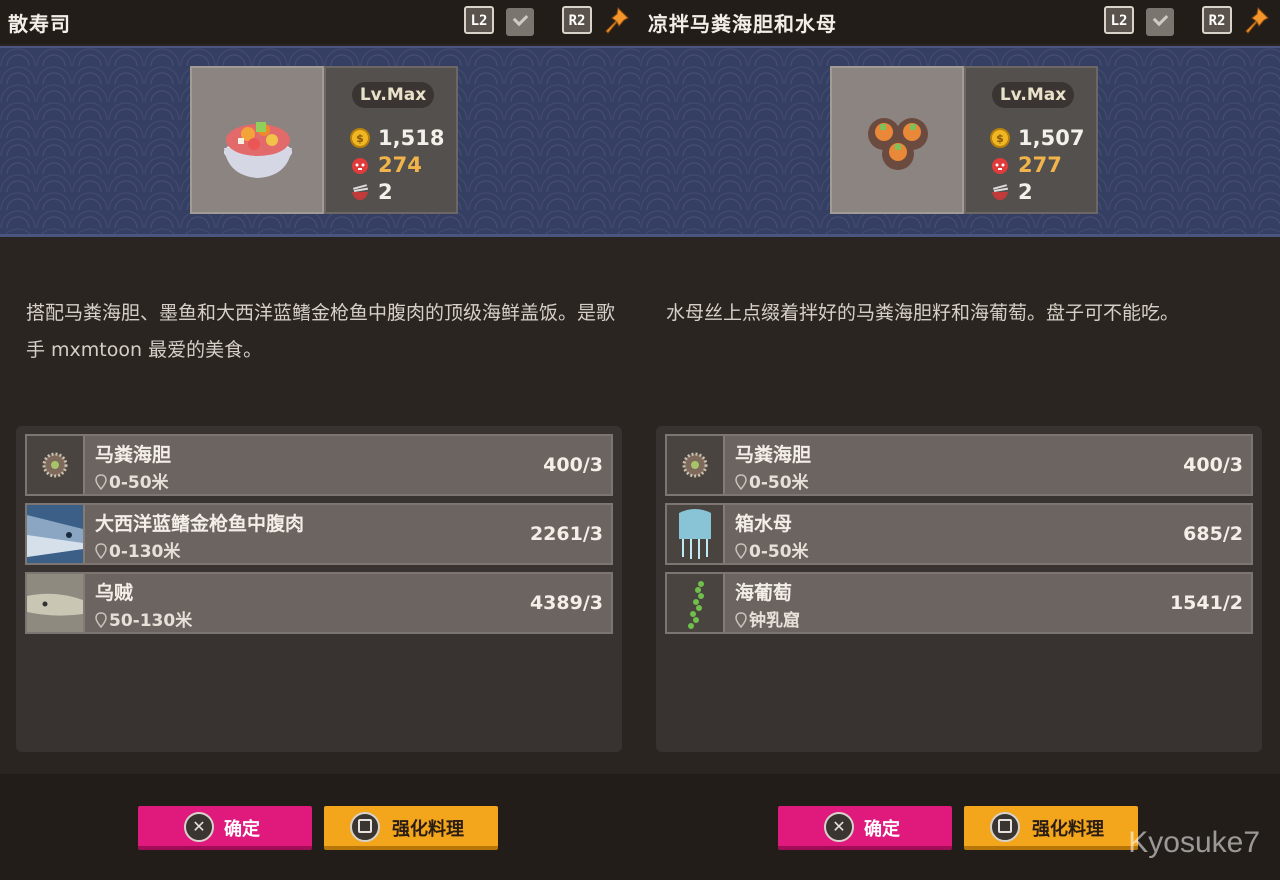 Image resolution: width=1280 pixels, height=880 pixels. Describe the element at coordinates (696, 534) in the screenshot. I see `box-jellyfish-icon` at that location.